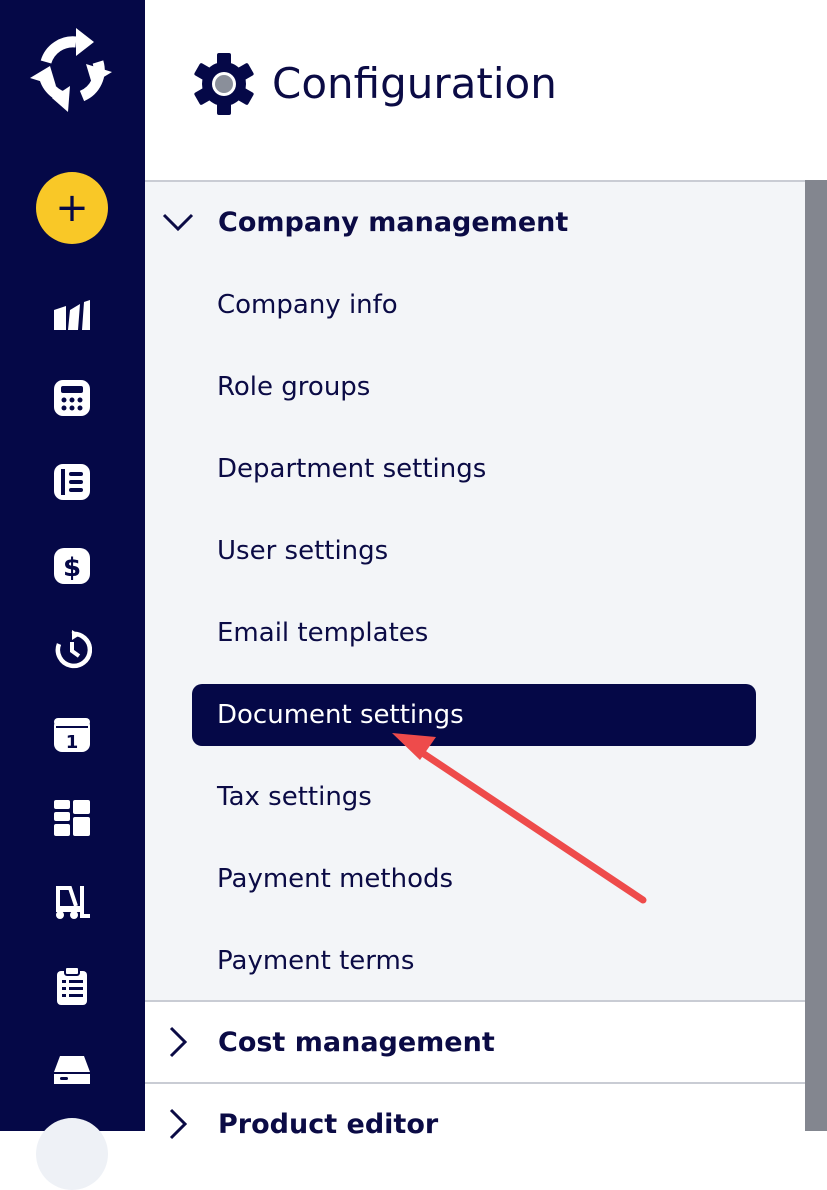 The height and width of the screenshot is (1190, 827). I want to click on clipboard-icon, so click(72, 986).